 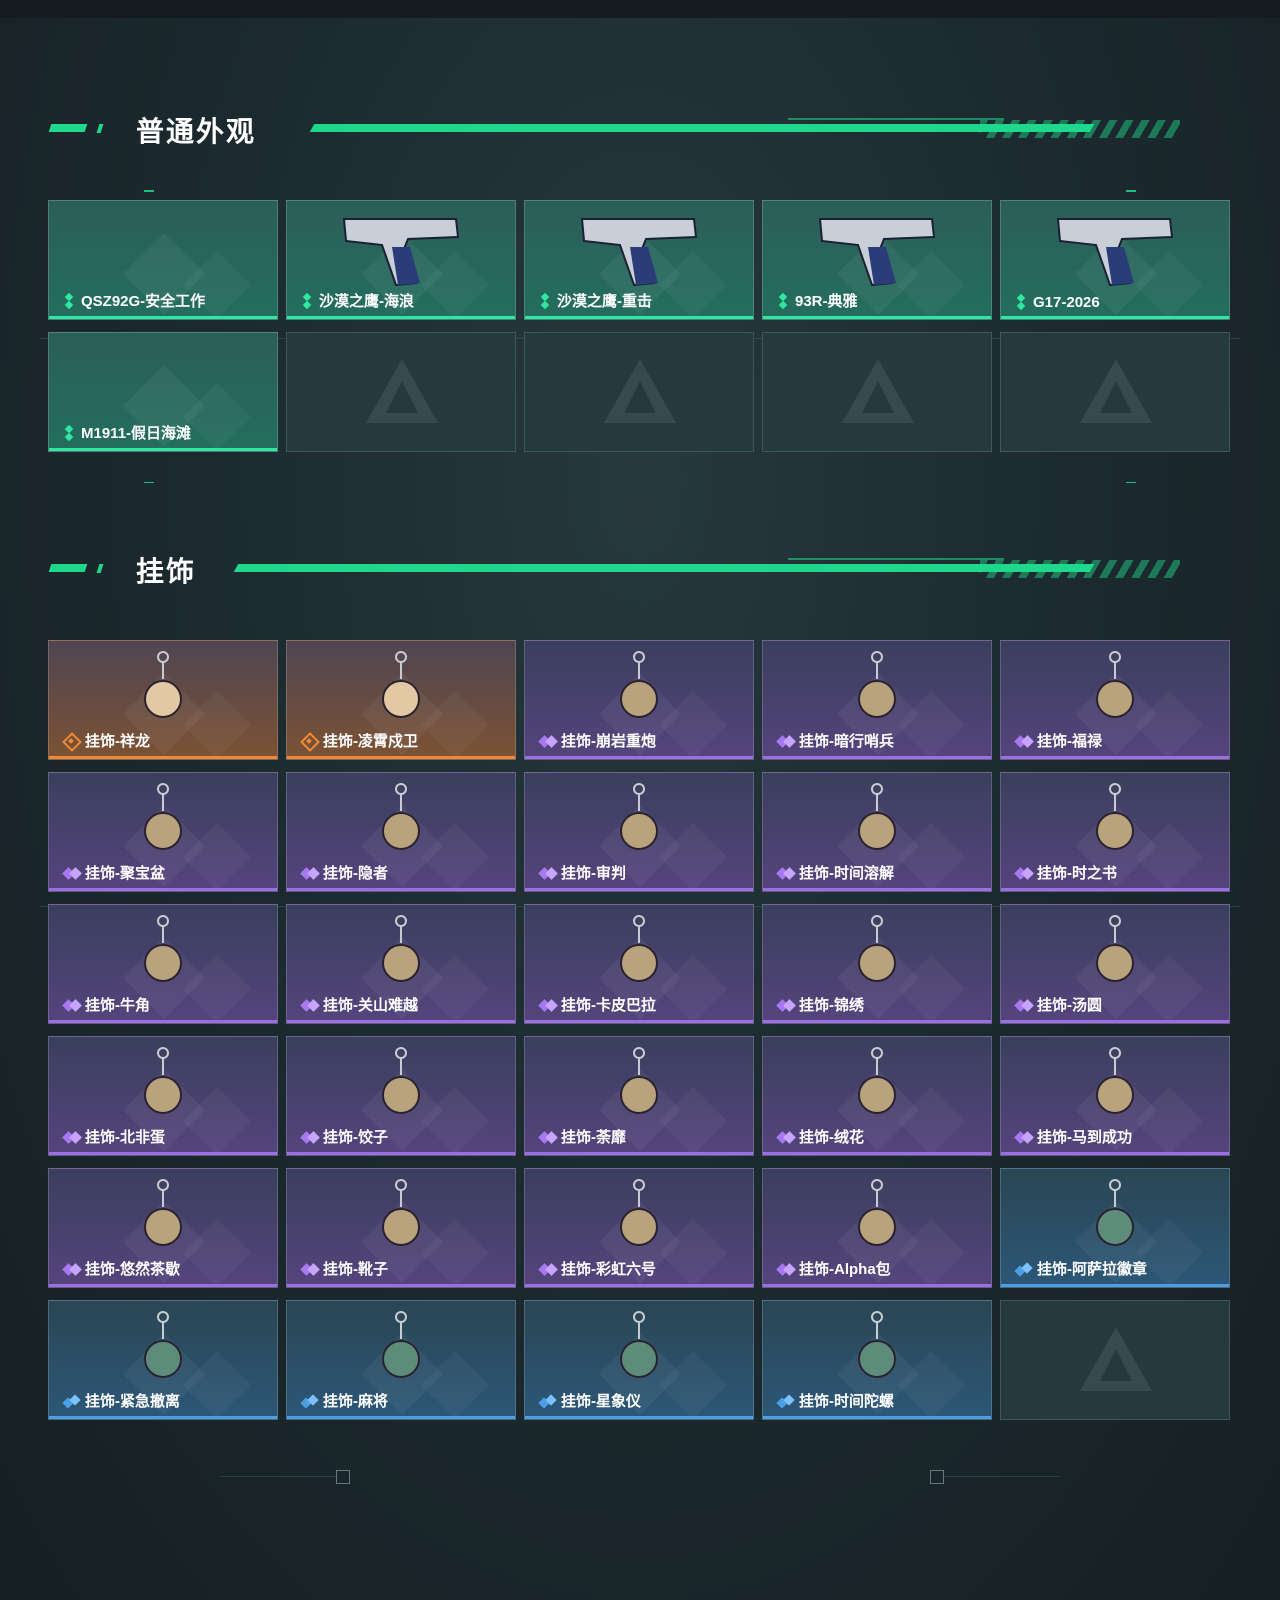 I want to click on charm-card: 挂饰-凌霄戍卫, so click(x=401, y=700).